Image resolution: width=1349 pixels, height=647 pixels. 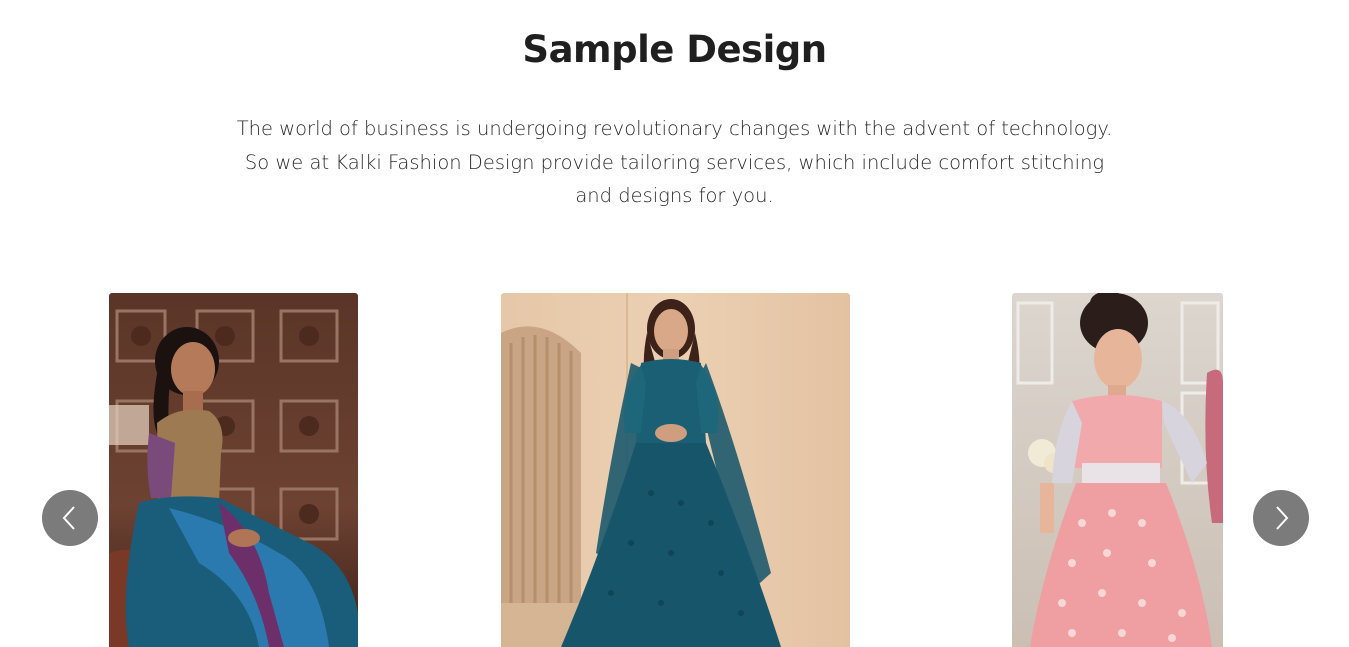 I want to click on carousel-card-anarkali, so click(x=675, y=470).